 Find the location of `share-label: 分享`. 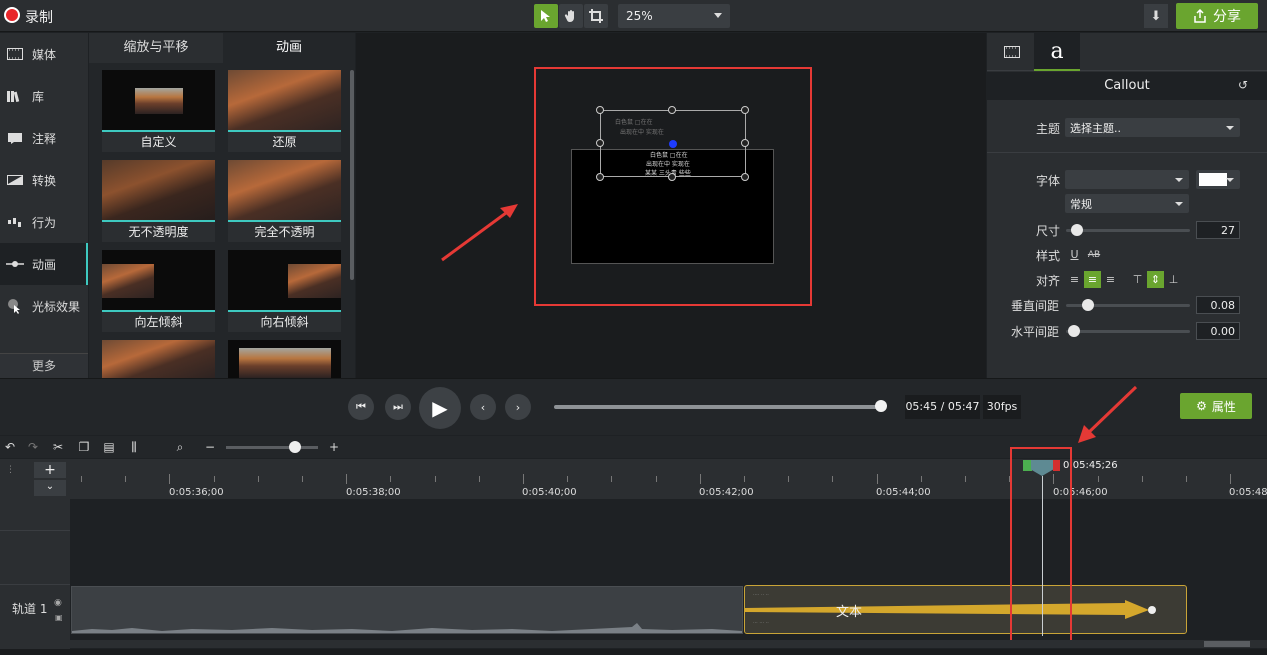

share-label: 分享 is located at coordinates (1227, 17).